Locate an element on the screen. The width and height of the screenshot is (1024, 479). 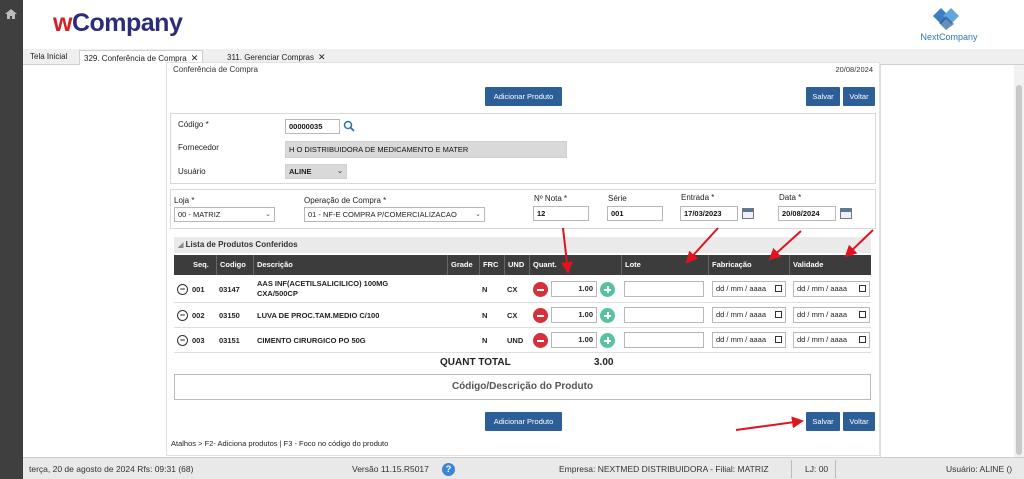
serie-label: Série is located at coordinates (617, 198).